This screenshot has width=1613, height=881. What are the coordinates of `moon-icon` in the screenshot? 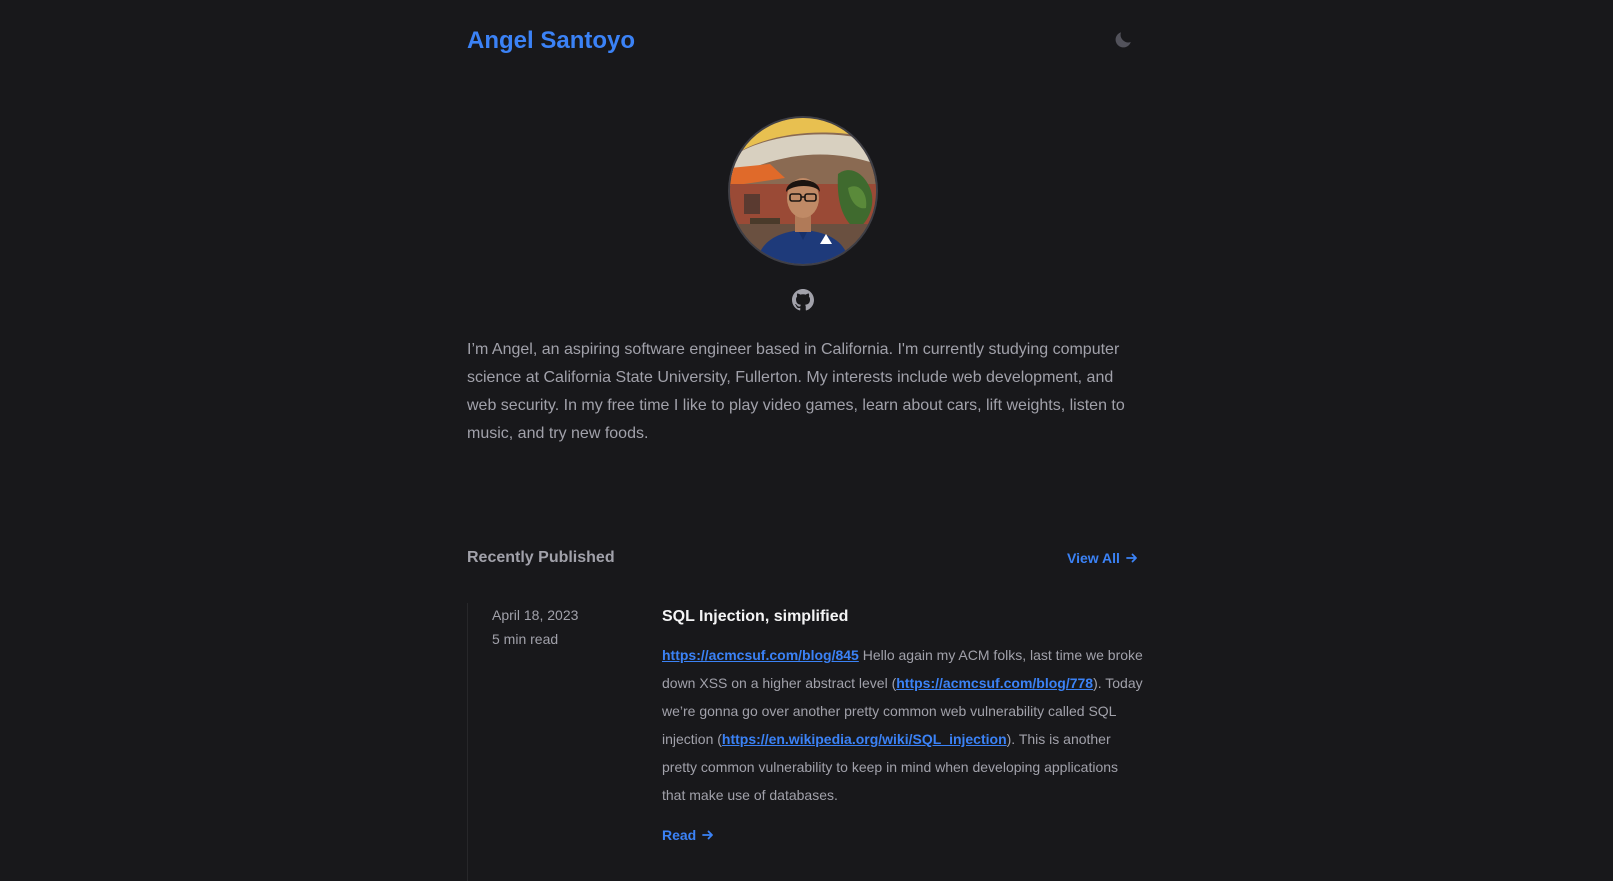 It's located at (1123, 40).